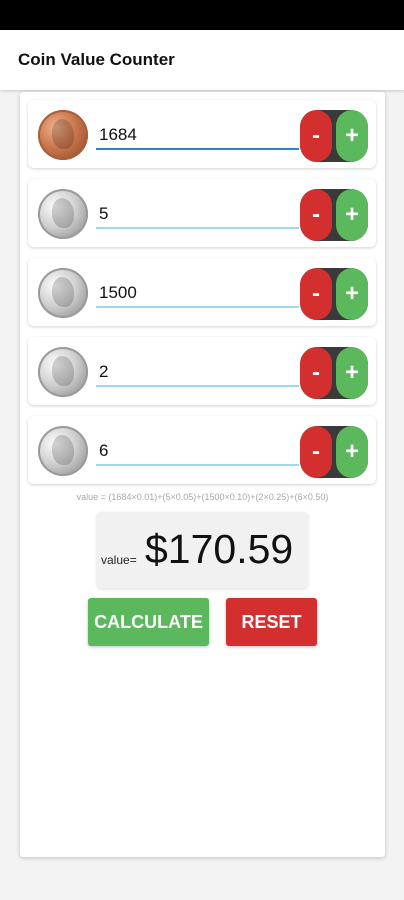 The height and width of the screenshot is (900, 404). What do you see at coordinates (63, 372) in the screenshot?
I see `quarter-icon` at bounding box center [63, 372].